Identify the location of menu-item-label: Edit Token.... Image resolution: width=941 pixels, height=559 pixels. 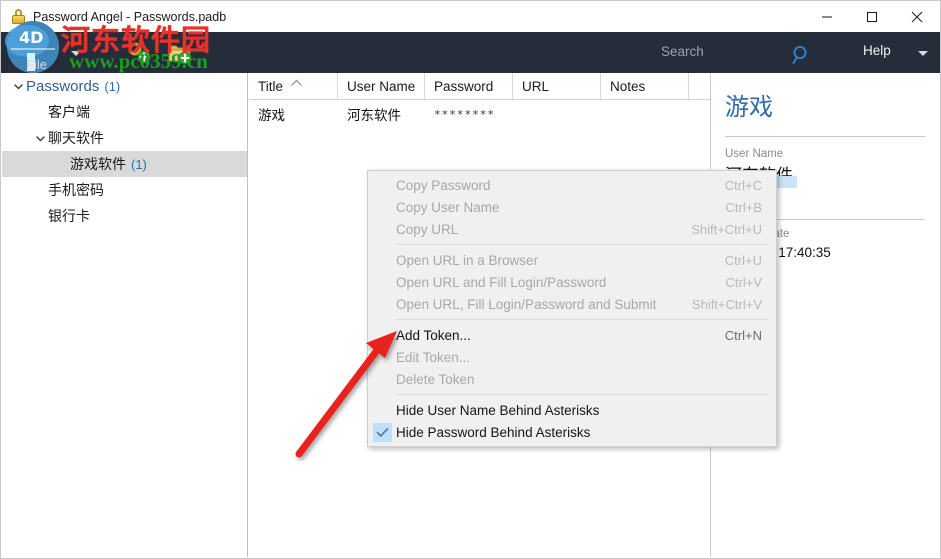
(433, 357).